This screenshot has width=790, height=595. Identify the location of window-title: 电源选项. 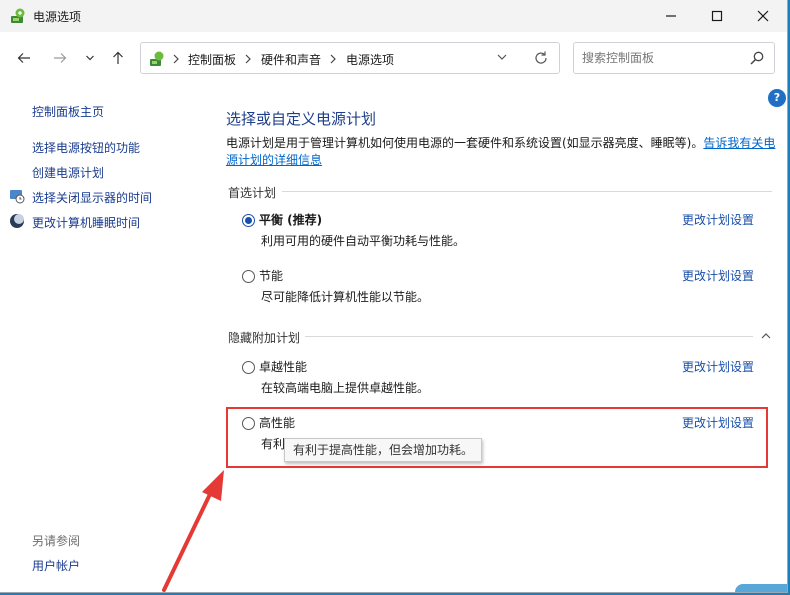
(57, 17).